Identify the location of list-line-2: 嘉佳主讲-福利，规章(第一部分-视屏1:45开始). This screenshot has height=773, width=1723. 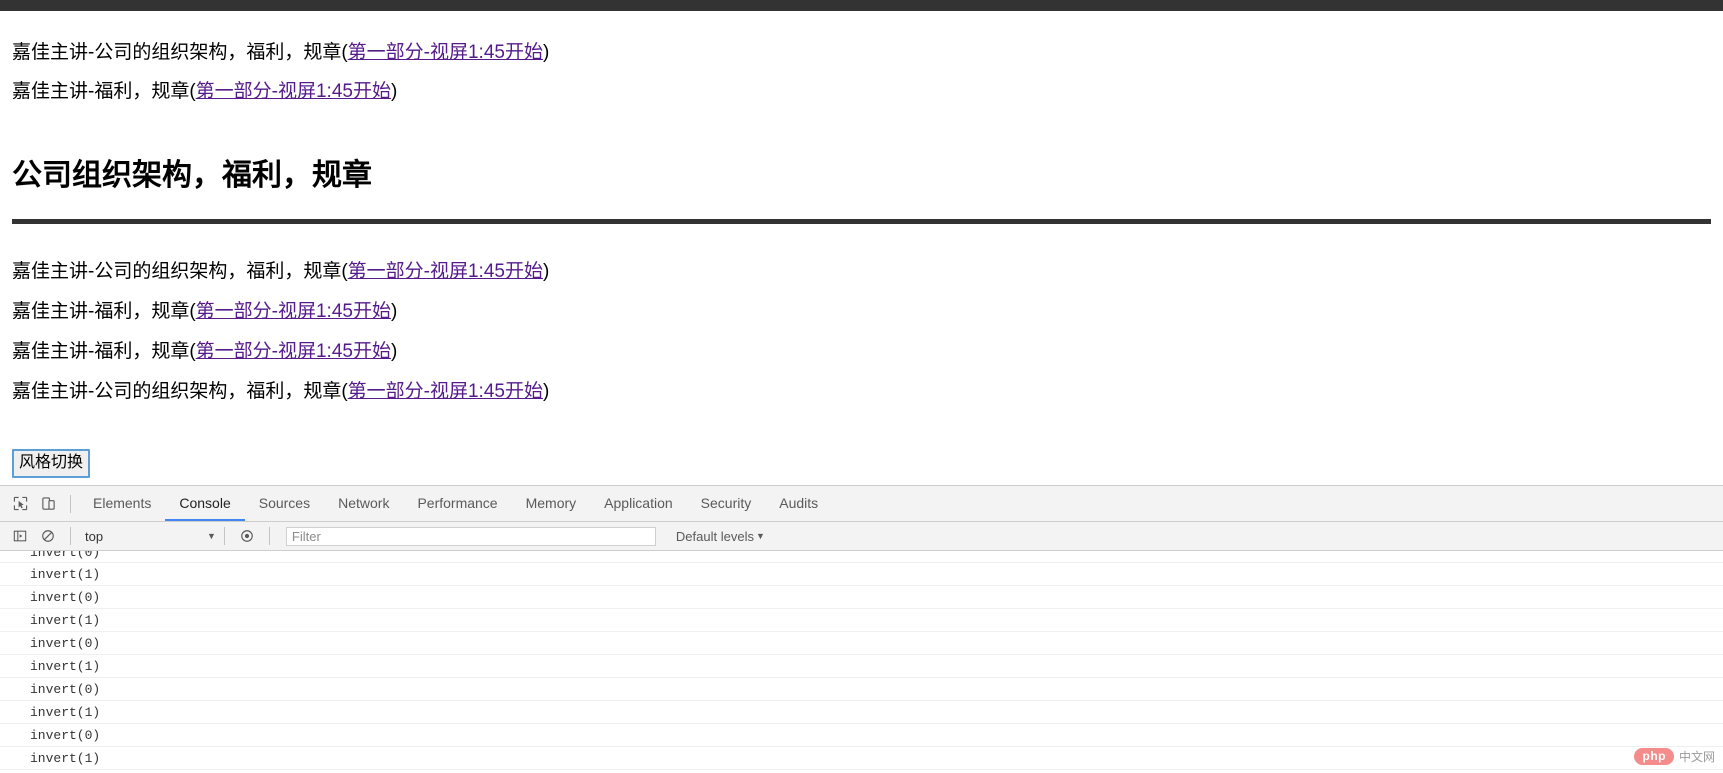
(861, 311).